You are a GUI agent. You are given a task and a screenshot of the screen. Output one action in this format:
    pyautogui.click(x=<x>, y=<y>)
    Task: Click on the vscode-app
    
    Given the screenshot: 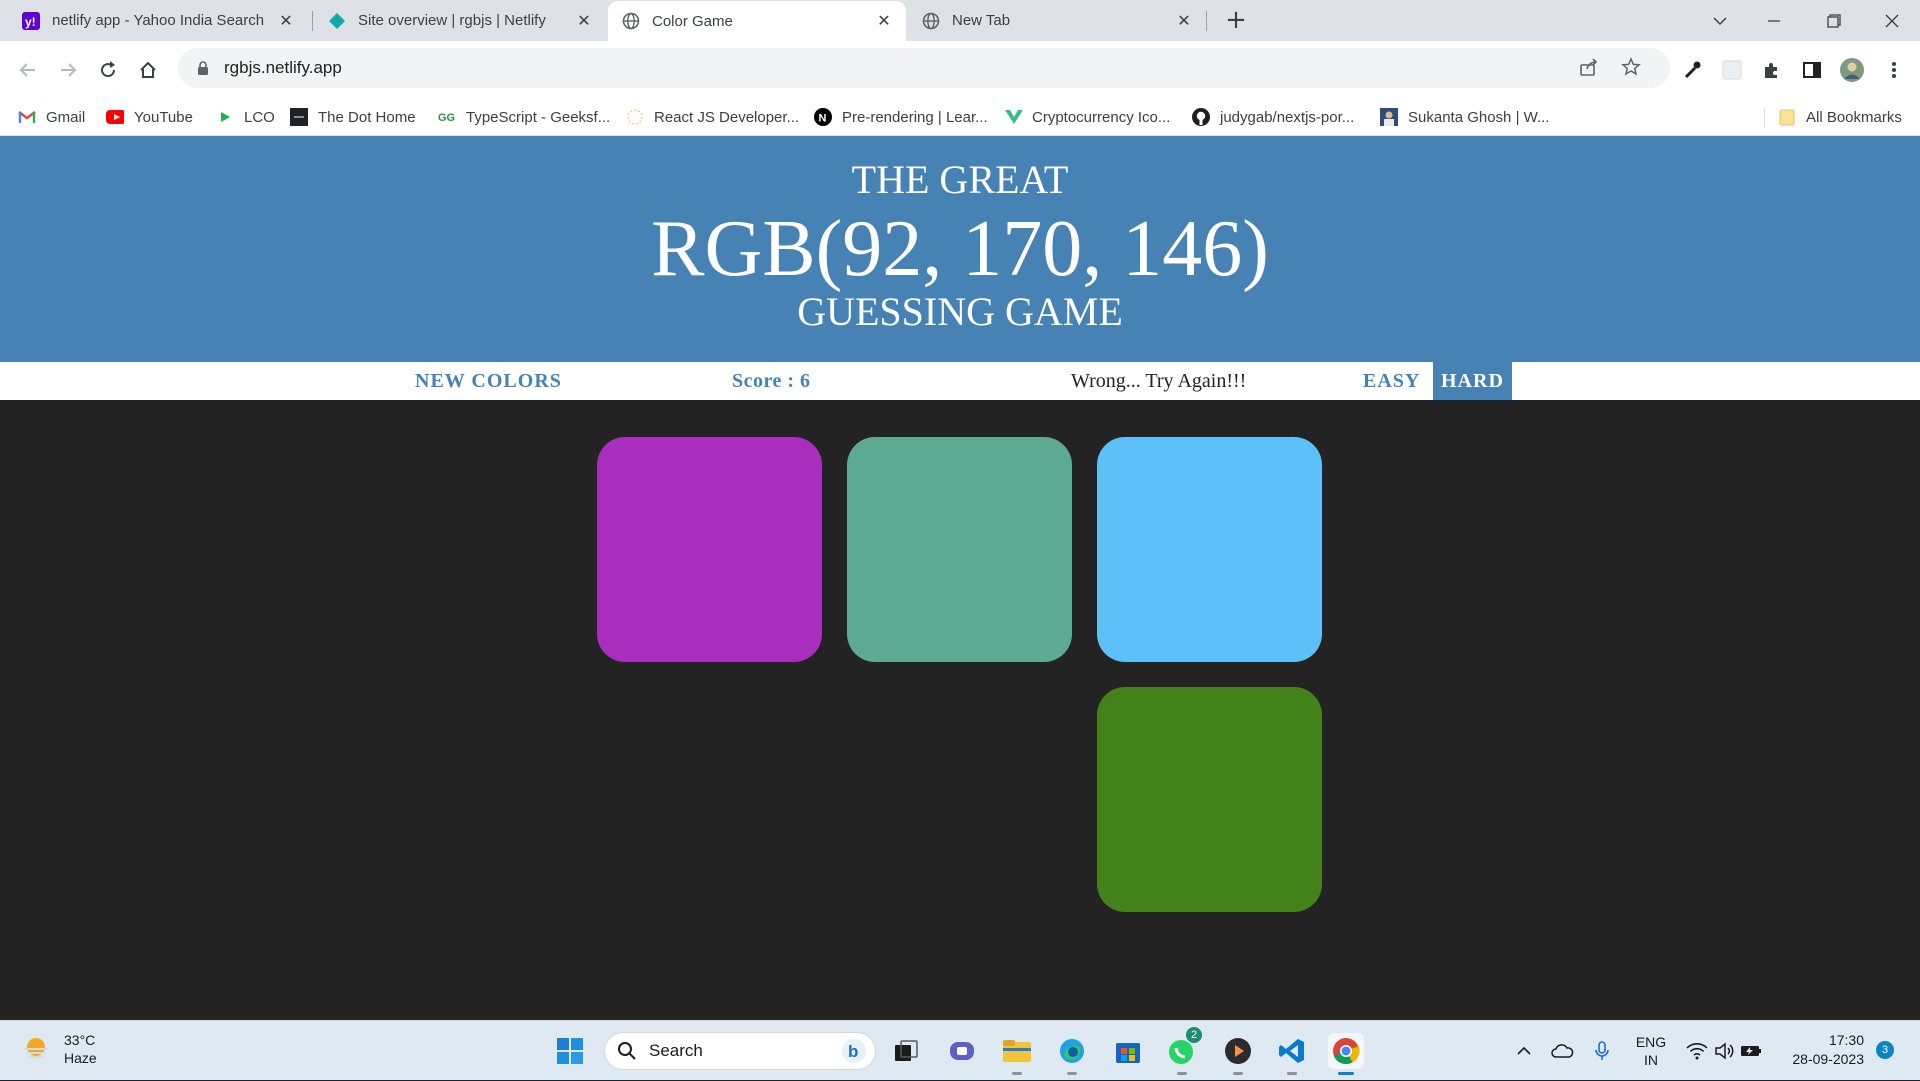 What is the action you would take?
    pyautogui.click(x=1292, y=1054)
    